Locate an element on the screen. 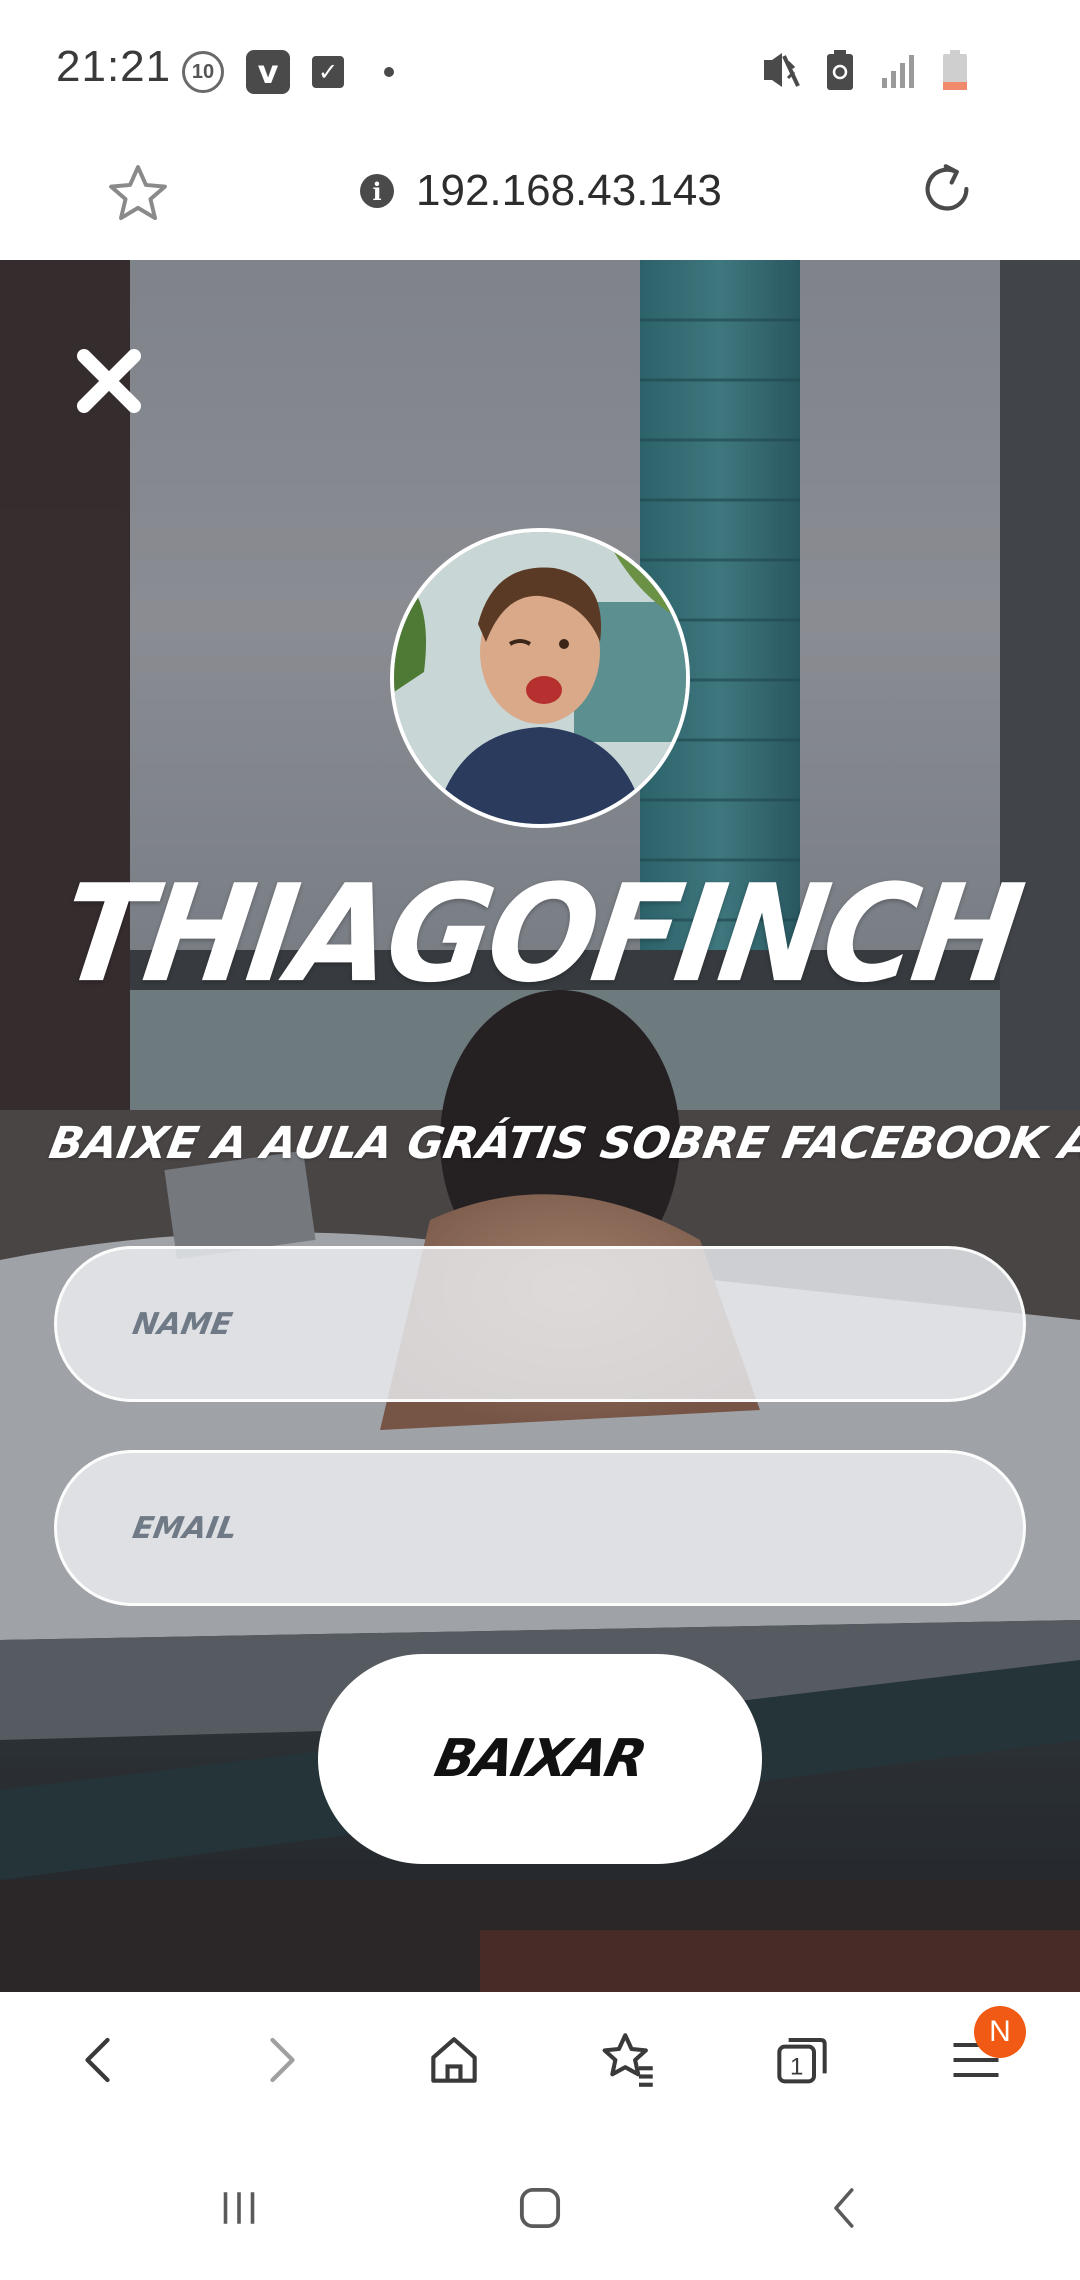 This screenshot has width=1080, height=2280. avatar is located at coordinates (540, 678).